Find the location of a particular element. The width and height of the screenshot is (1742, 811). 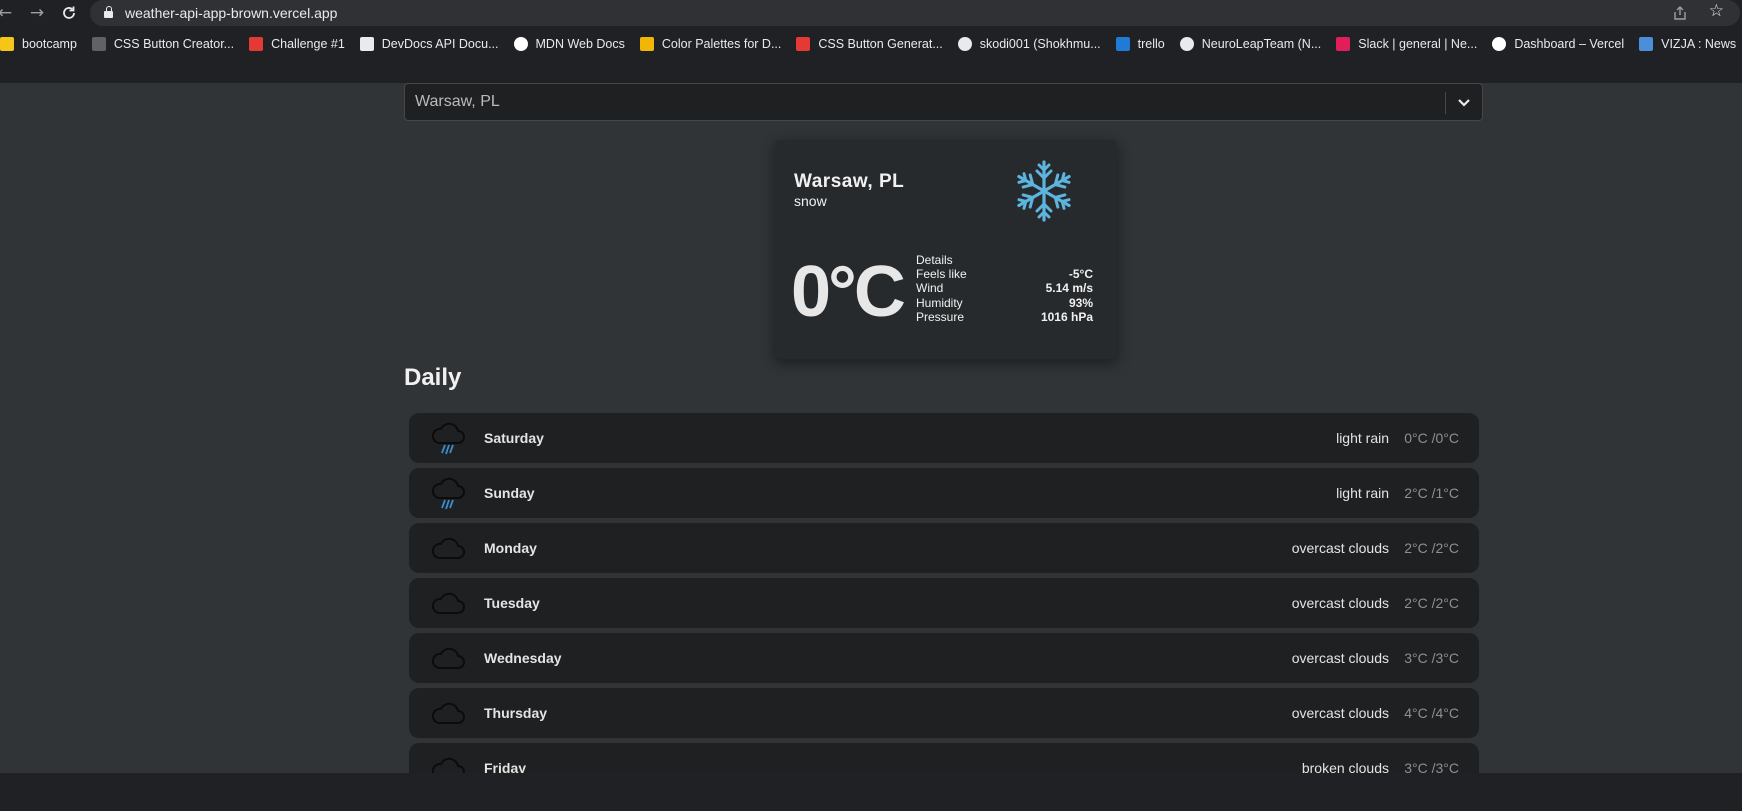

detail-row: Wind 5.14 m/s is located at coordinates (1004, 288).